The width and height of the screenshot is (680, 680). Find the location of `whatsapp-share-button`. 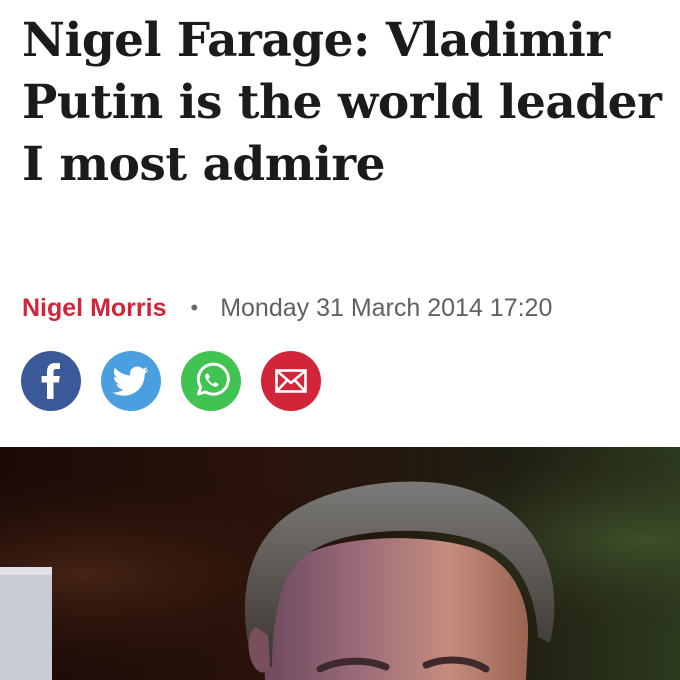

whatsapp-share-button is located at coordinates (211, 381).